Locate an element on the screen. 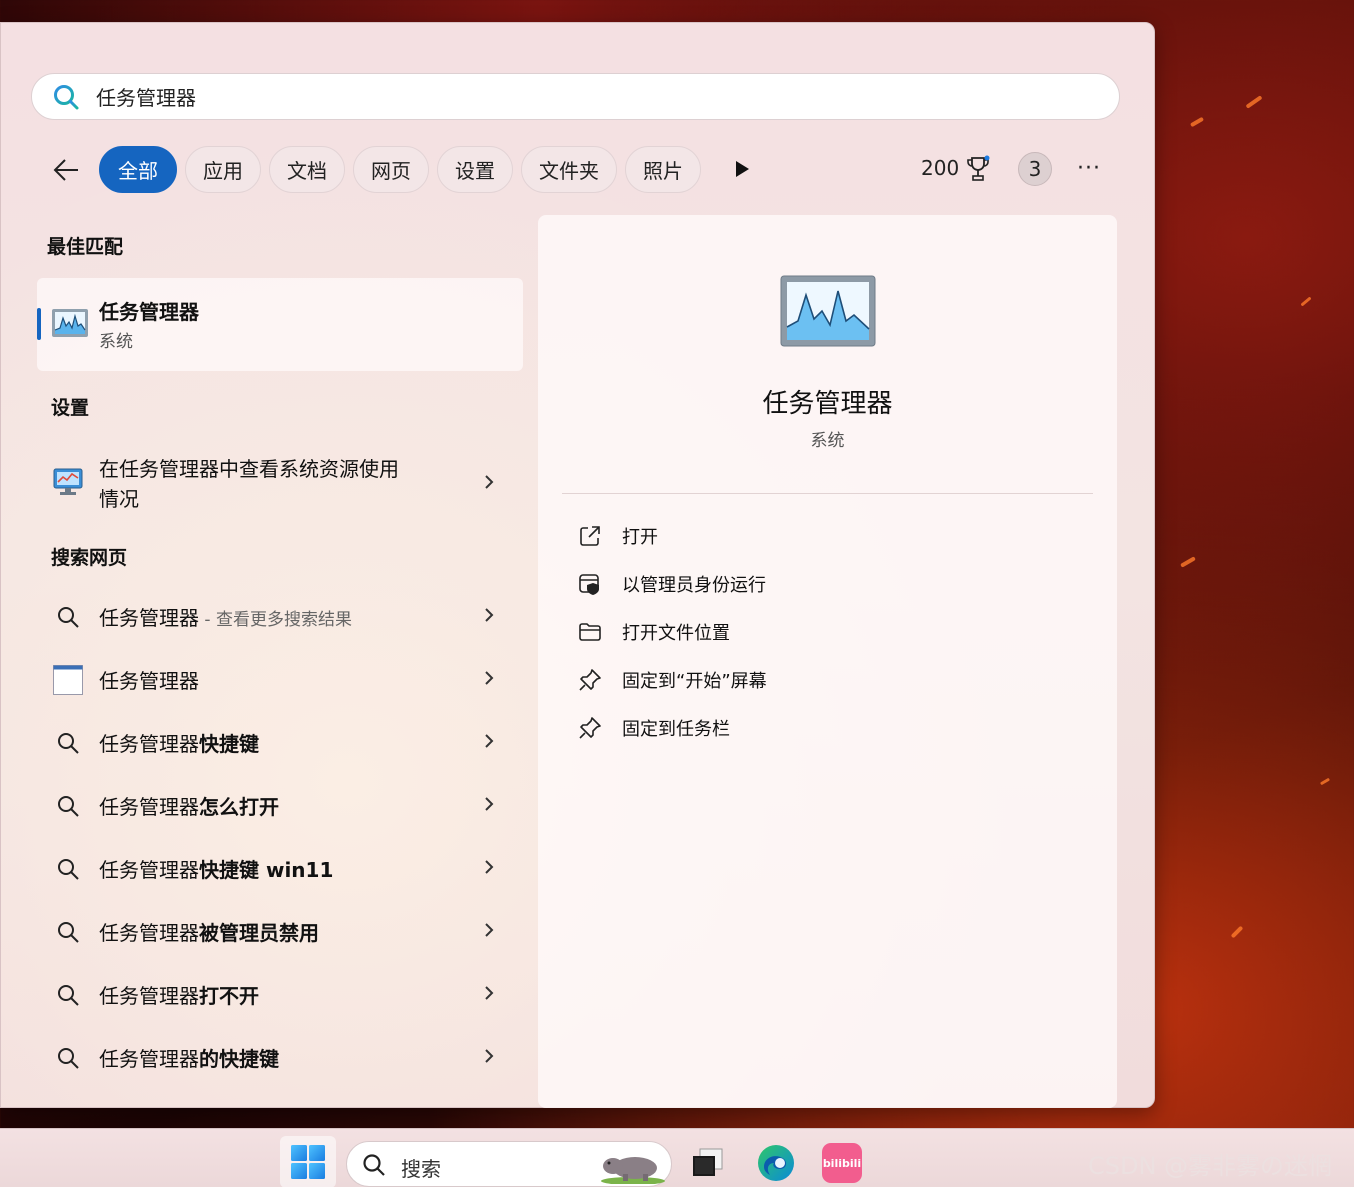 This screenshot has height=1187, width=1354. action-open: 打开 is located at coordinates (618, 536).